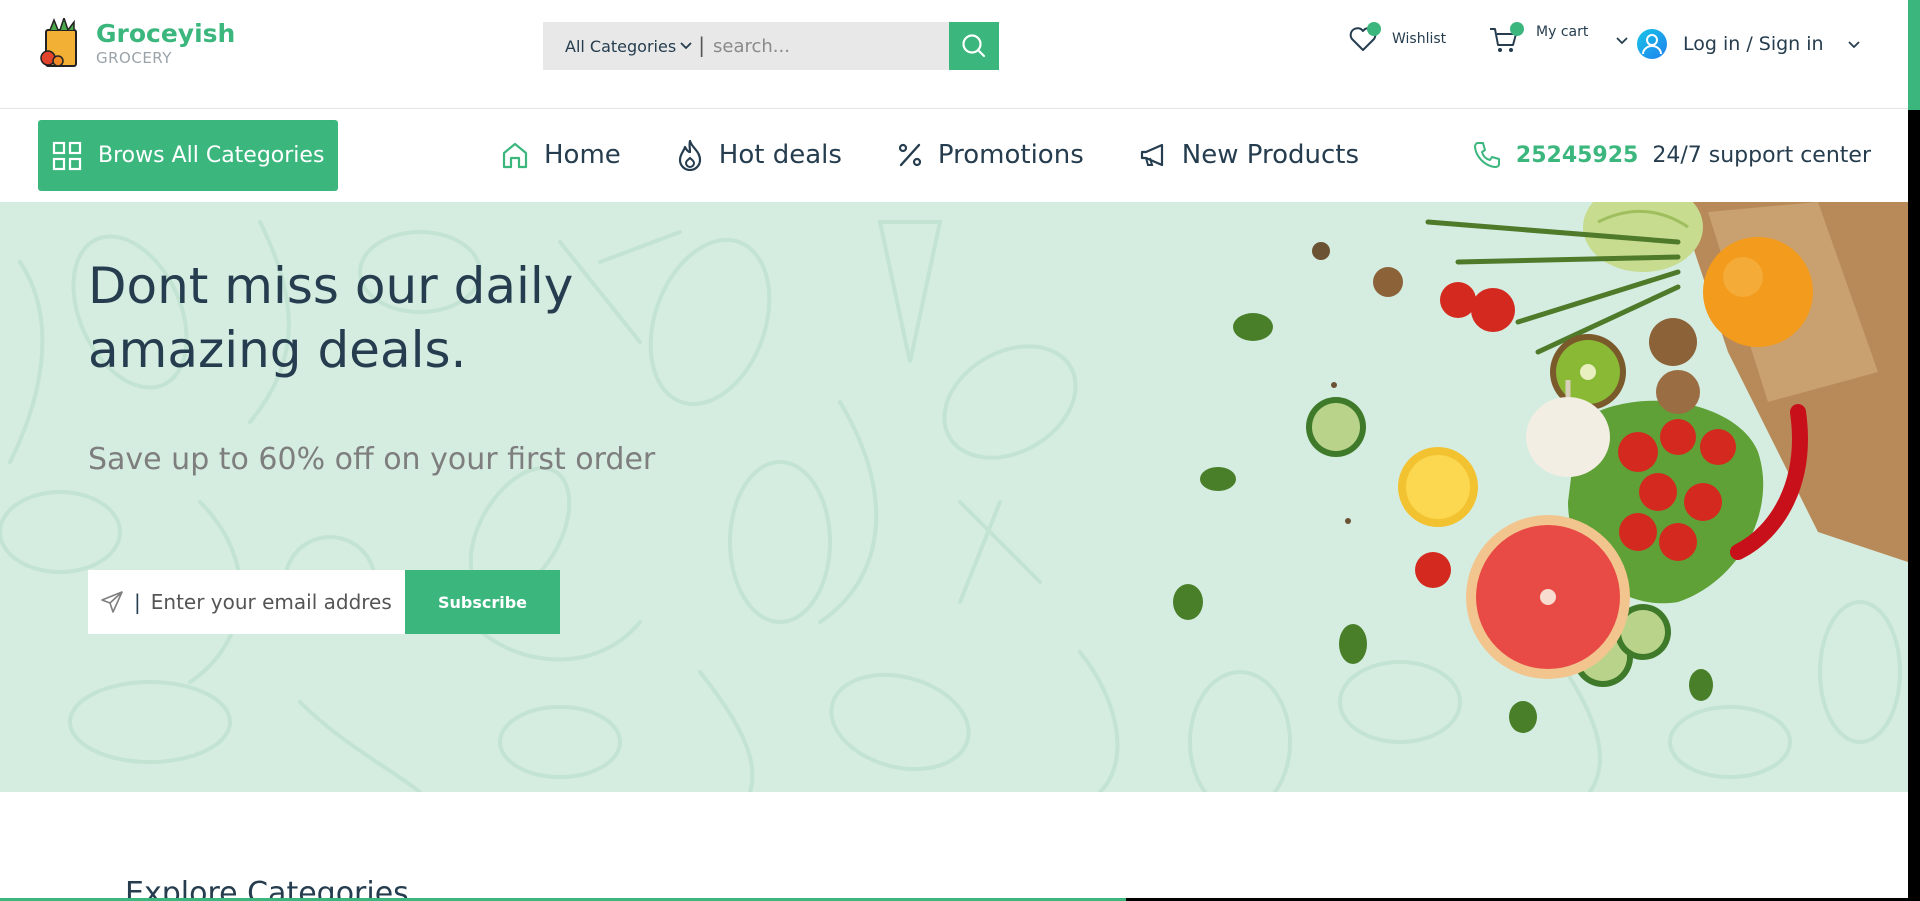 The height and width of the screenshot is (901, 1920). What do you see at coordinates (1486, 155) in the screenshot?
I see `phone-icon` at bounding box center [1486, 155].